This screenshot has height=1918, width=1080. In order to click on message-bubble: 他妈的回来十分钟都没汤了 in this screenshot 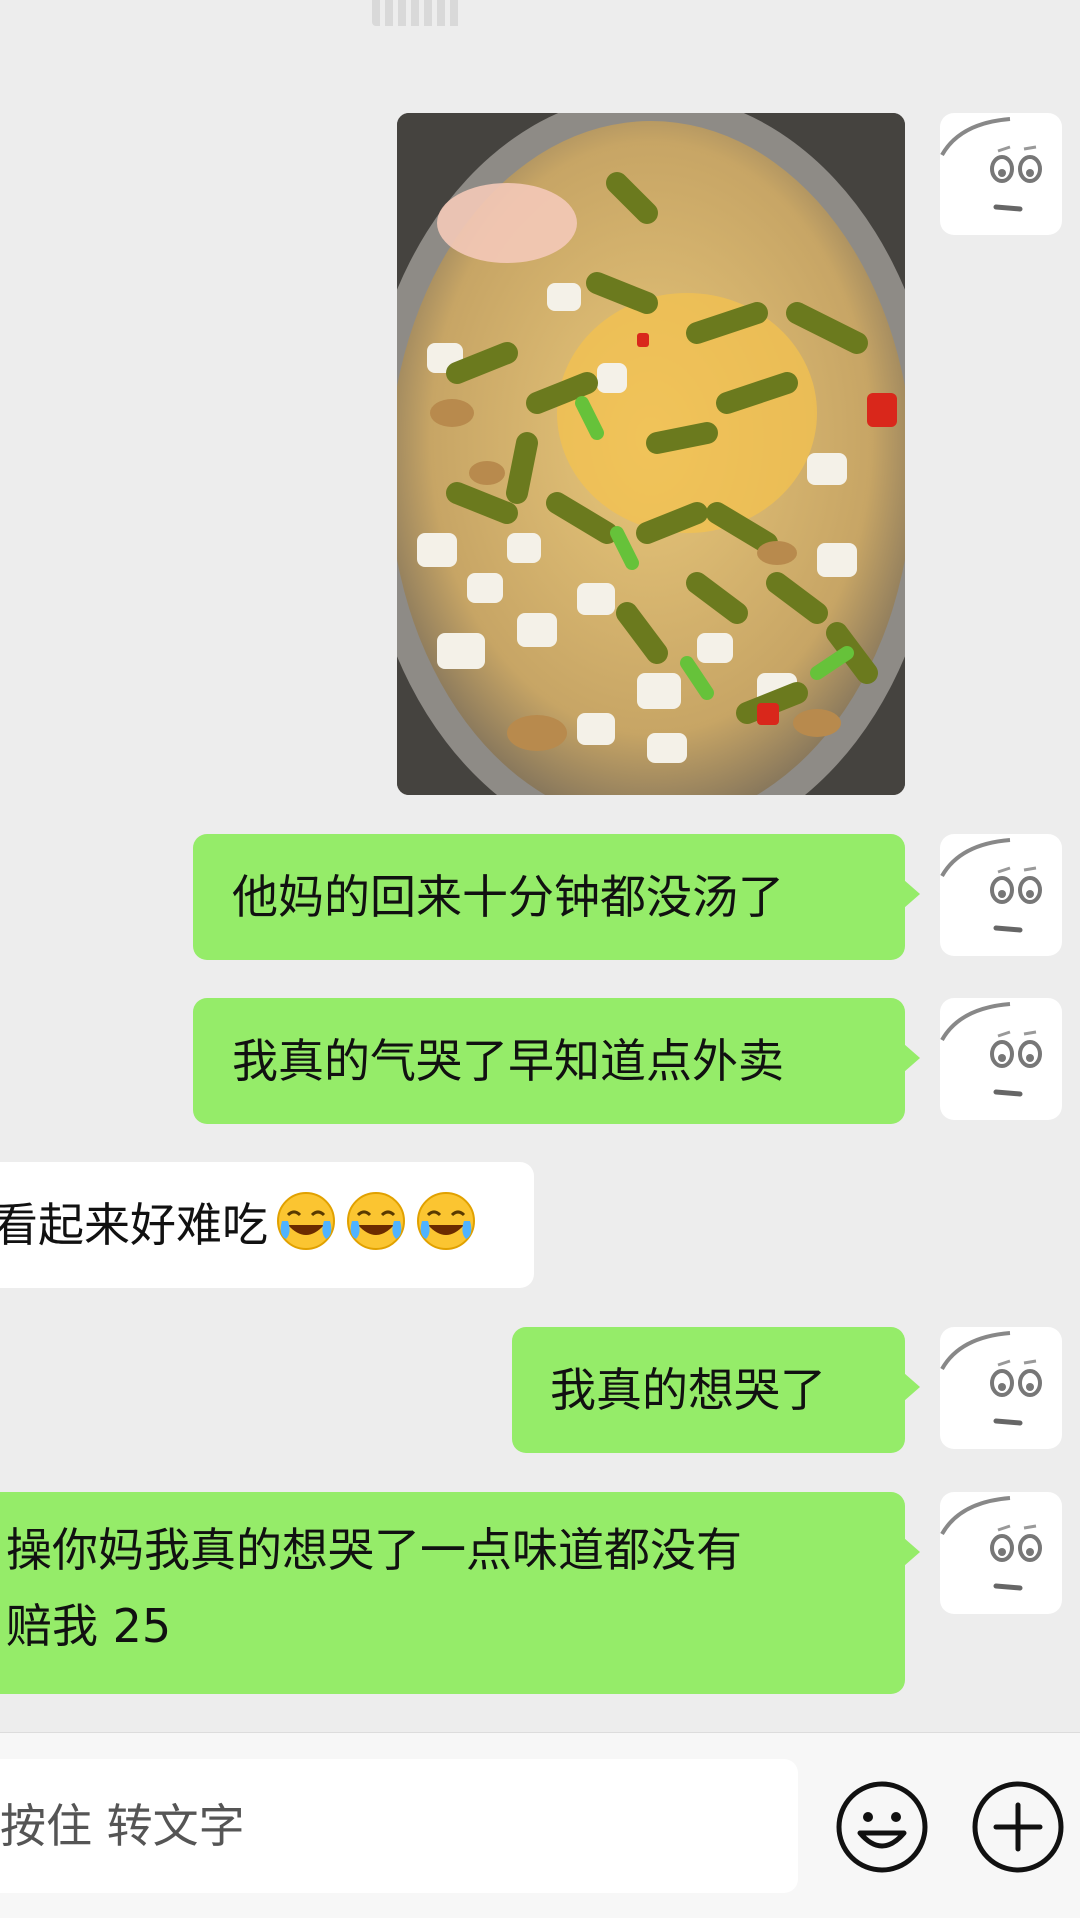, I will do `click(556, 897)`.